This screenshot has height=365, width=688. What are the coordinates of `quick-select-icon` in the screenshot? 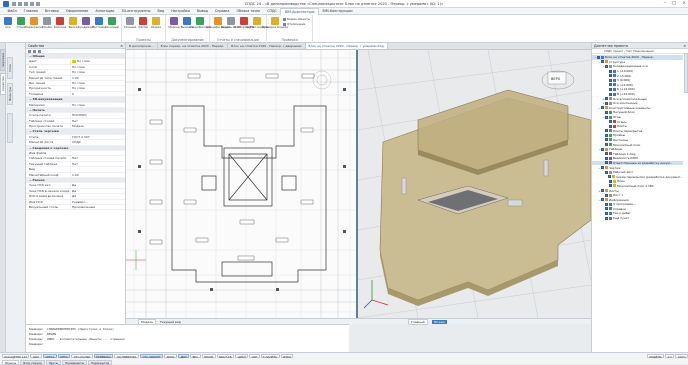 It's located at (34, 51).